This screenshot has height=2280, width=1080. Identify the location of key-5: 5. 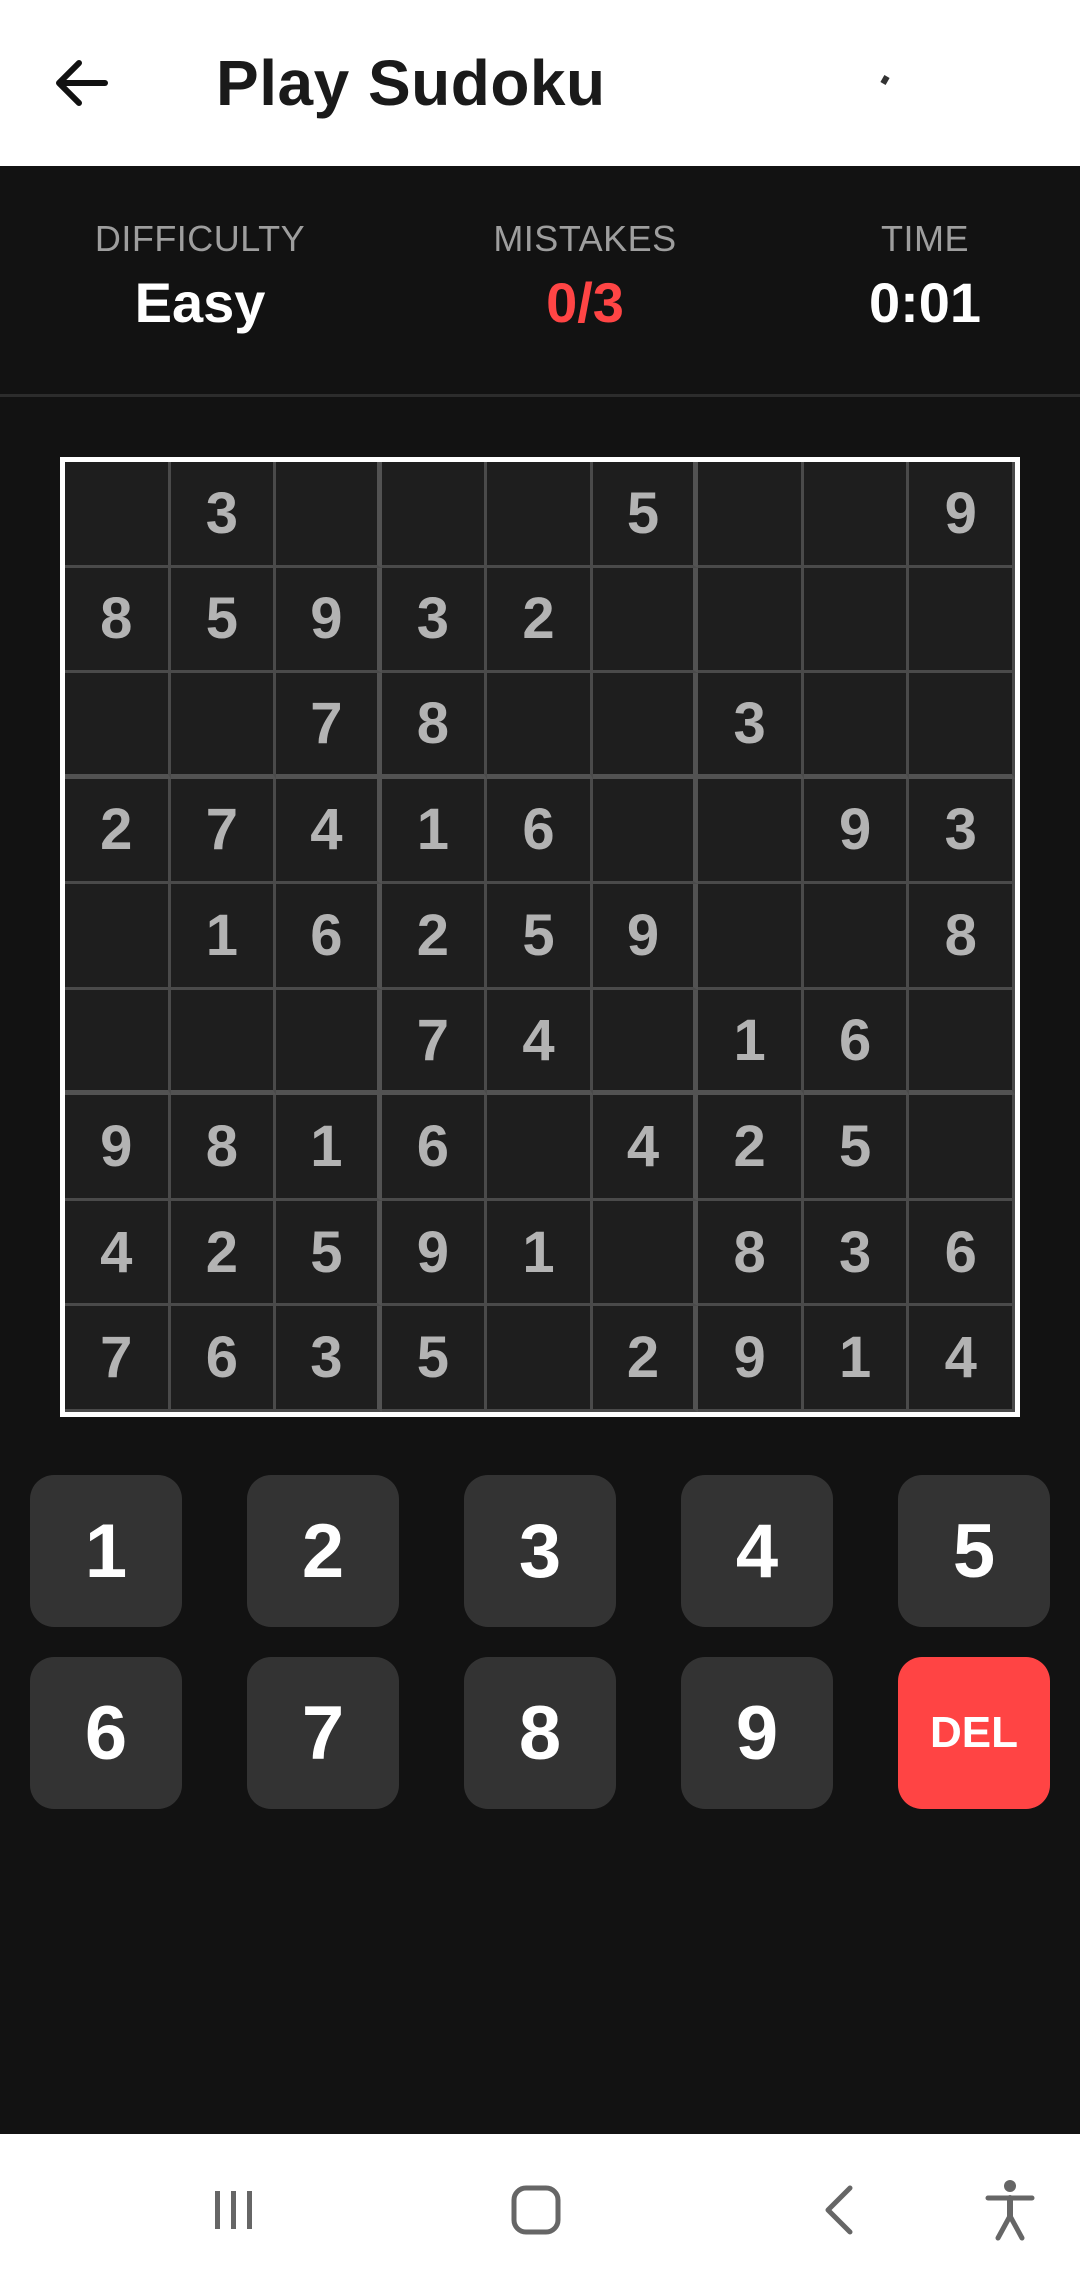
(974, 1551).